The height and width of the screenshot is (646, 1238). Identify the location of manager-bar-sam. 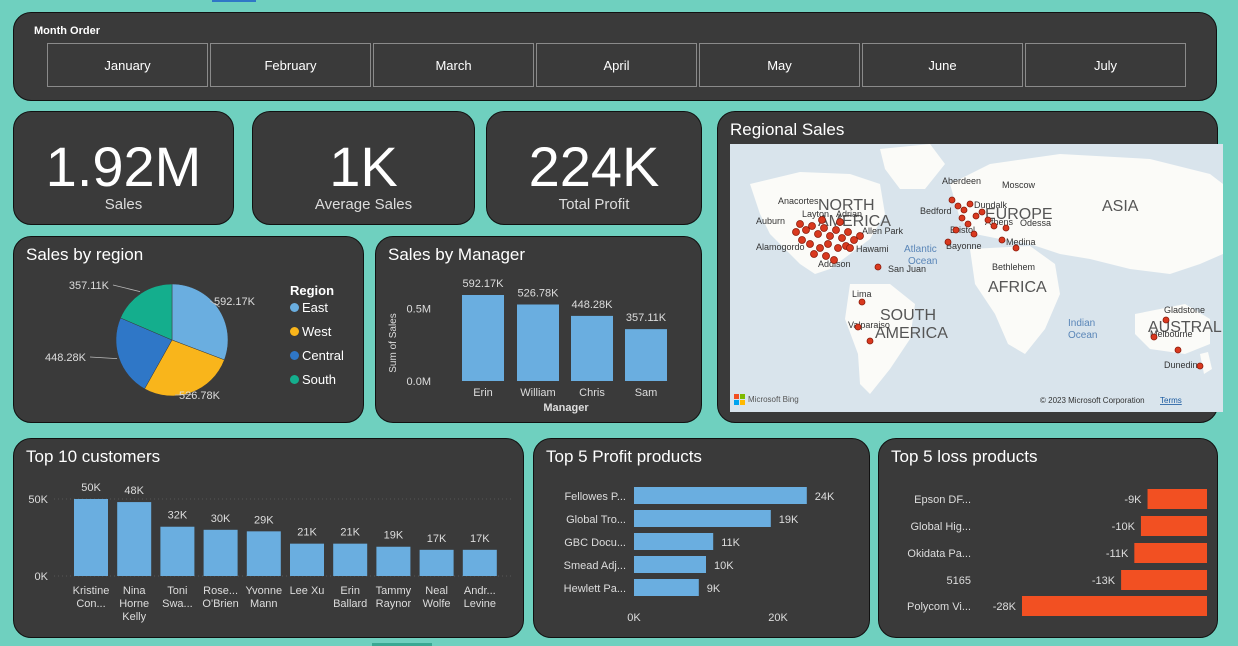
(646, 355).